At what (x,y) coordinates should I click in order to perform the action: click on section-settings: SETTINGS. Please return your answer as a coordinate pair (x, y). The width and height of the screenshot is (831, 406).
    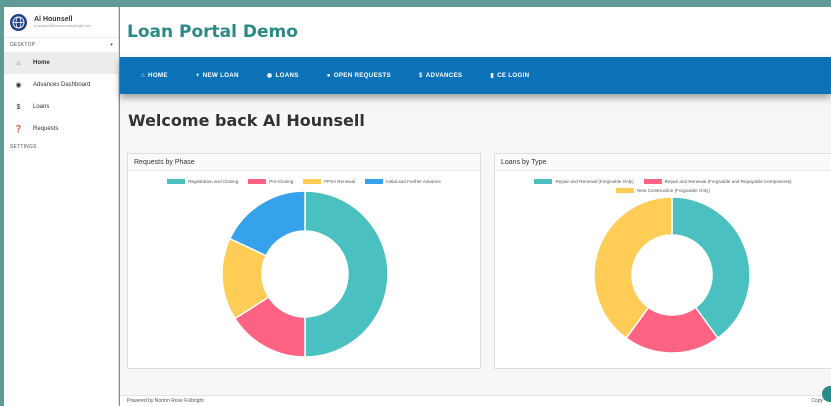
    Looking at the image, I should click on (61, 147).